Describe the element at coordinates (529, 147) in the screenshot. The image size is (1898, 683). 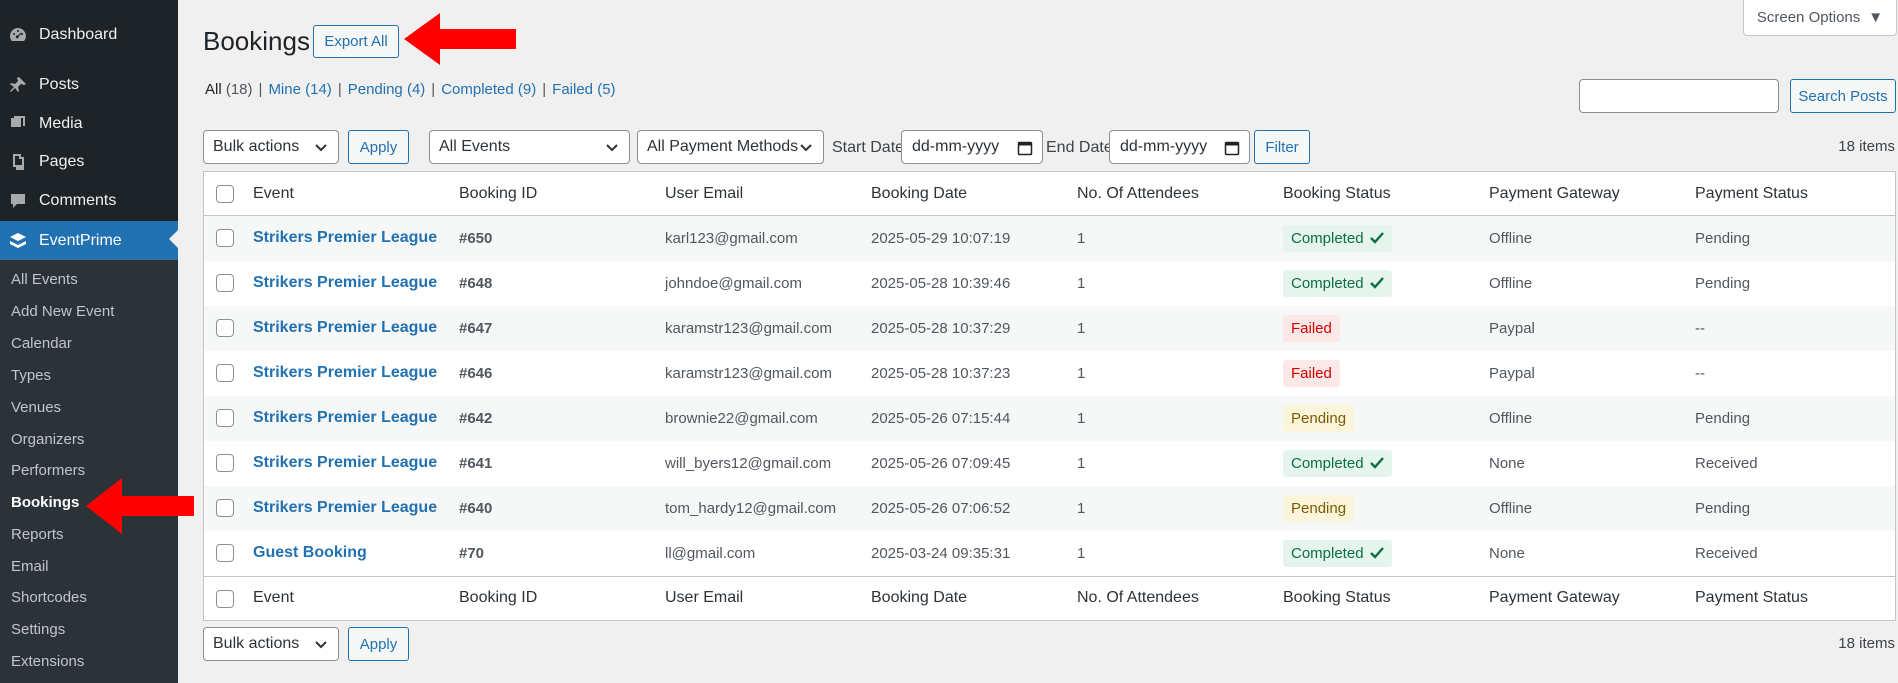
I see `events-select: All Events` at that location.